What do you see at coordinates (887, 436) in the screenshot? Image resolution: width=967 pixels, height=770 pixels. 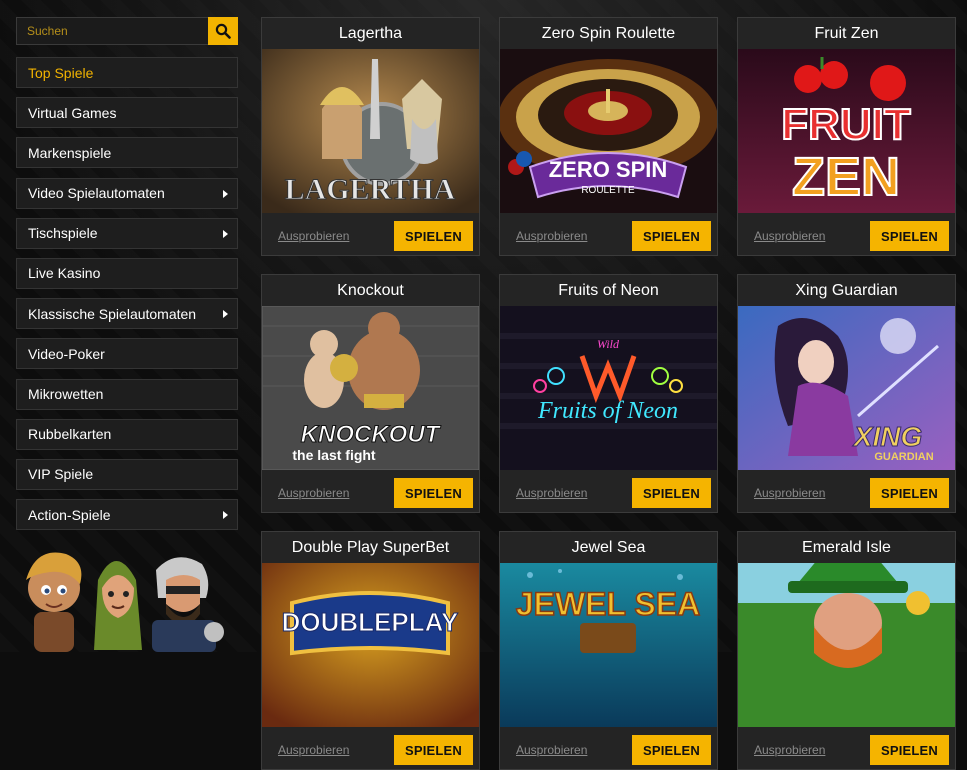 I see `game-art-logo: XING` at bounding box center [887, 436].